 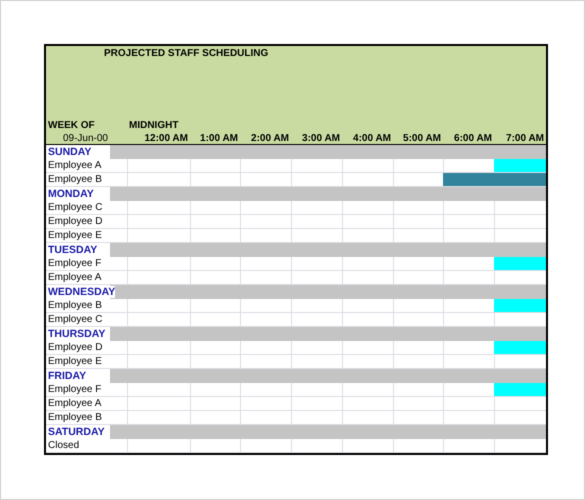 What do you see at coordinates (473, 138) in the screenshot?
I see `hour-heading: 6:00 AM` at bounding box center [473, 138].